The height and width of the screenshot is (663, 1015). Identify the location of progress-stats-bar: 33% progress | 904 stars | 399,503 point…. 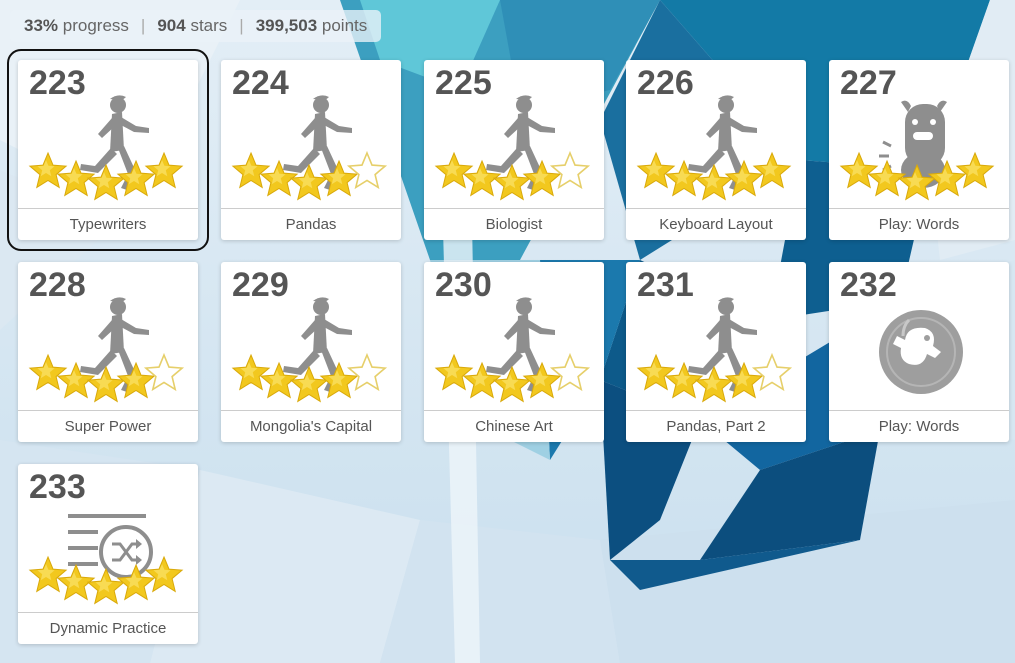
(196, 26).